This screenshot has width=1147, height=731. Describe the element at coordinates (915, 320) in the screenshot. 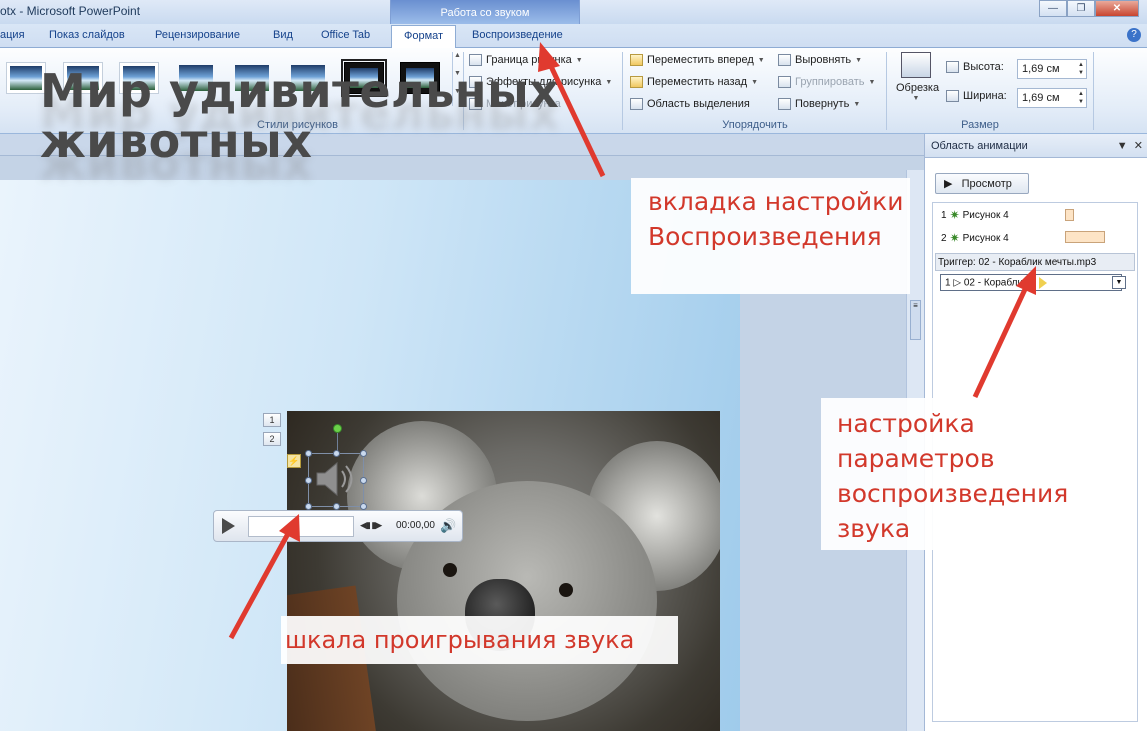

I see `scroll-thumb: ≡` at that location.